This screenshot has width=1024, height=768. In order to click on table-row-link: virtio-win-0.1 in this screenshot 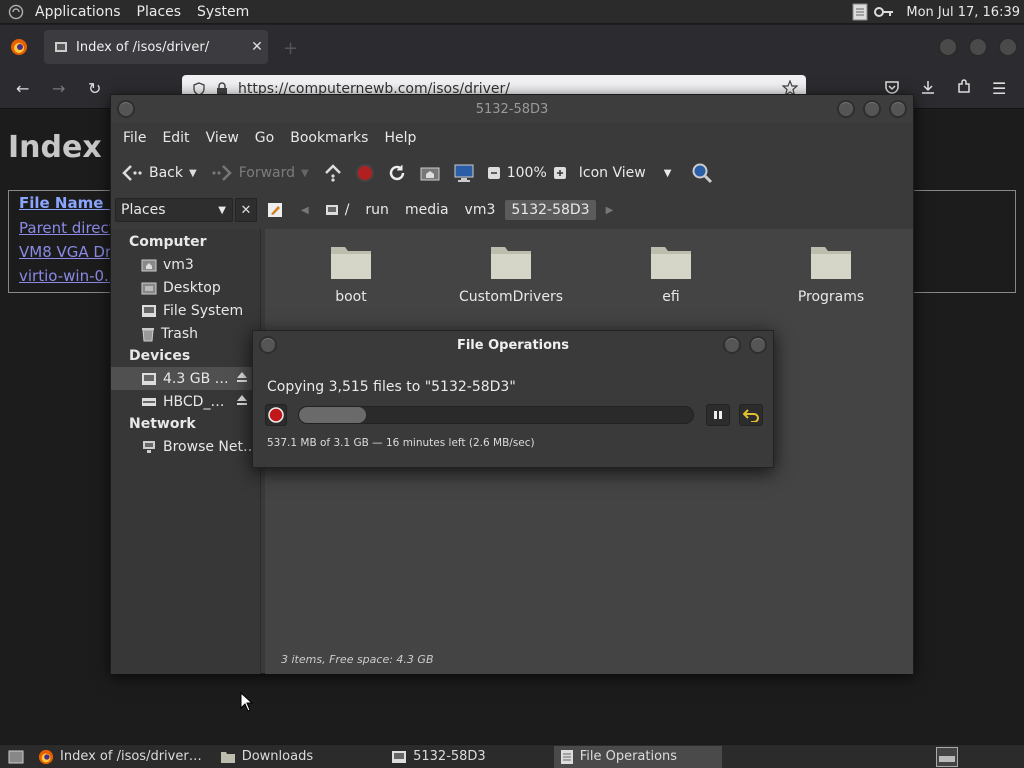, I will do `click(68, 276)`.